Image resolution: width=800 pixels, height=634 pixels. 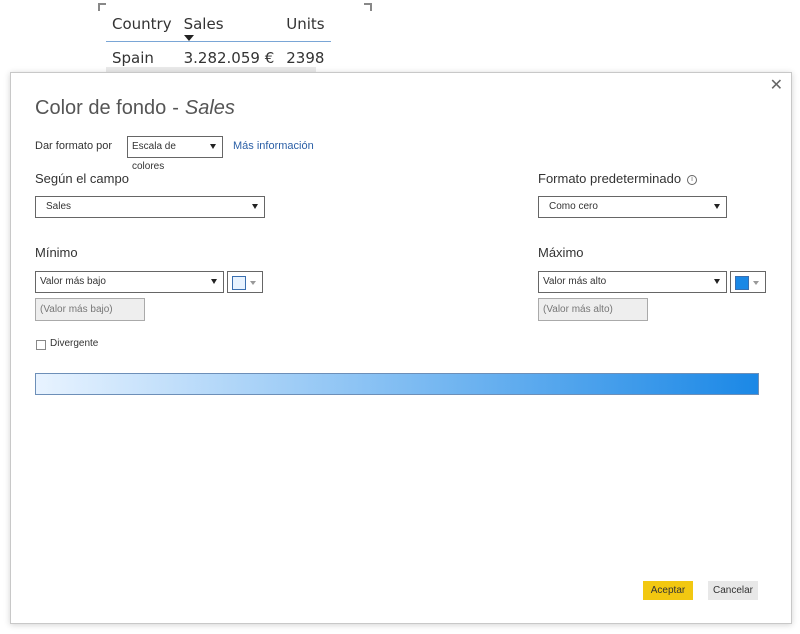 I want to click on column-header-units: Units, so click(x=305, y=25).